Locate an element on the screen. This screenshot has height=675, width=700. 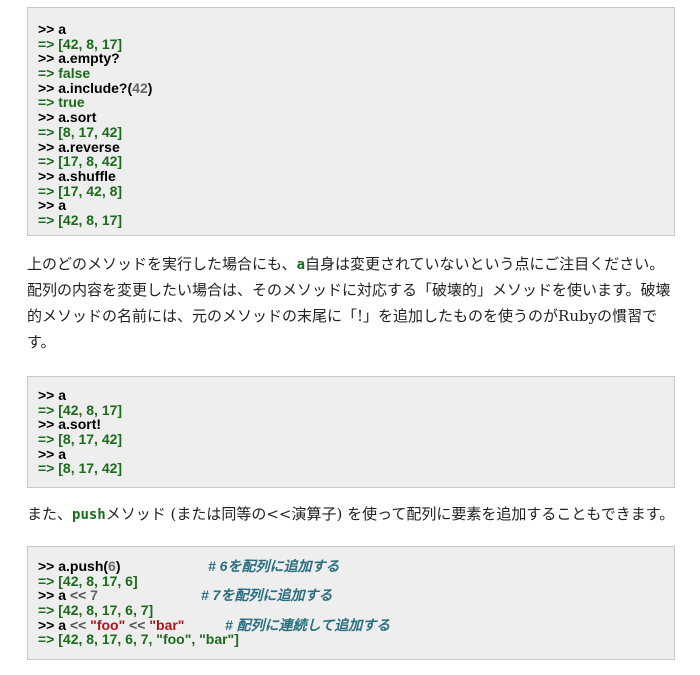
inline-code: push is located at coordinates (89, 515).